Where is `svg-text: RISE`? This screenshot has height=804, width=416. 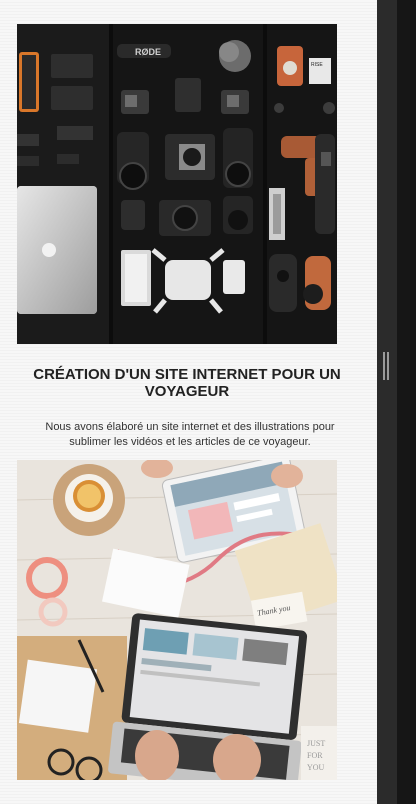 svg-text: RISE is located at coordinates (317, 65).